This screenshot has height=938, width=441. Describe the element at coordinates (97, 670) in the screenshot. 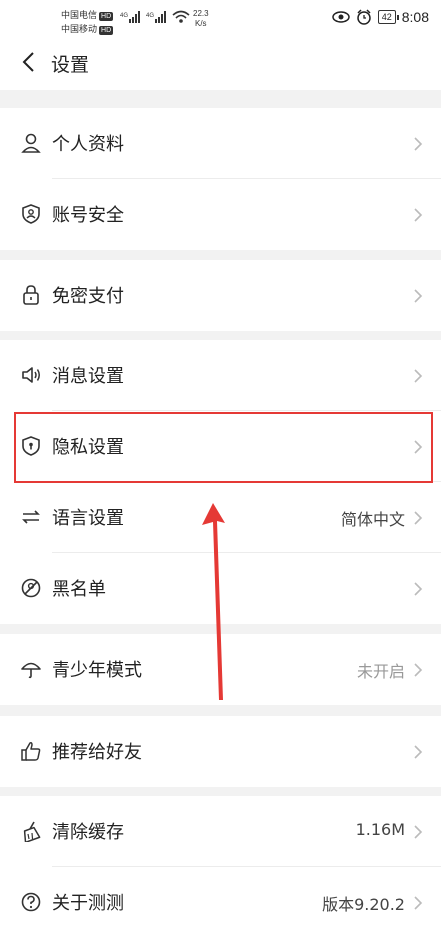

I see `settings-item-label: 青少年模式` at that location.